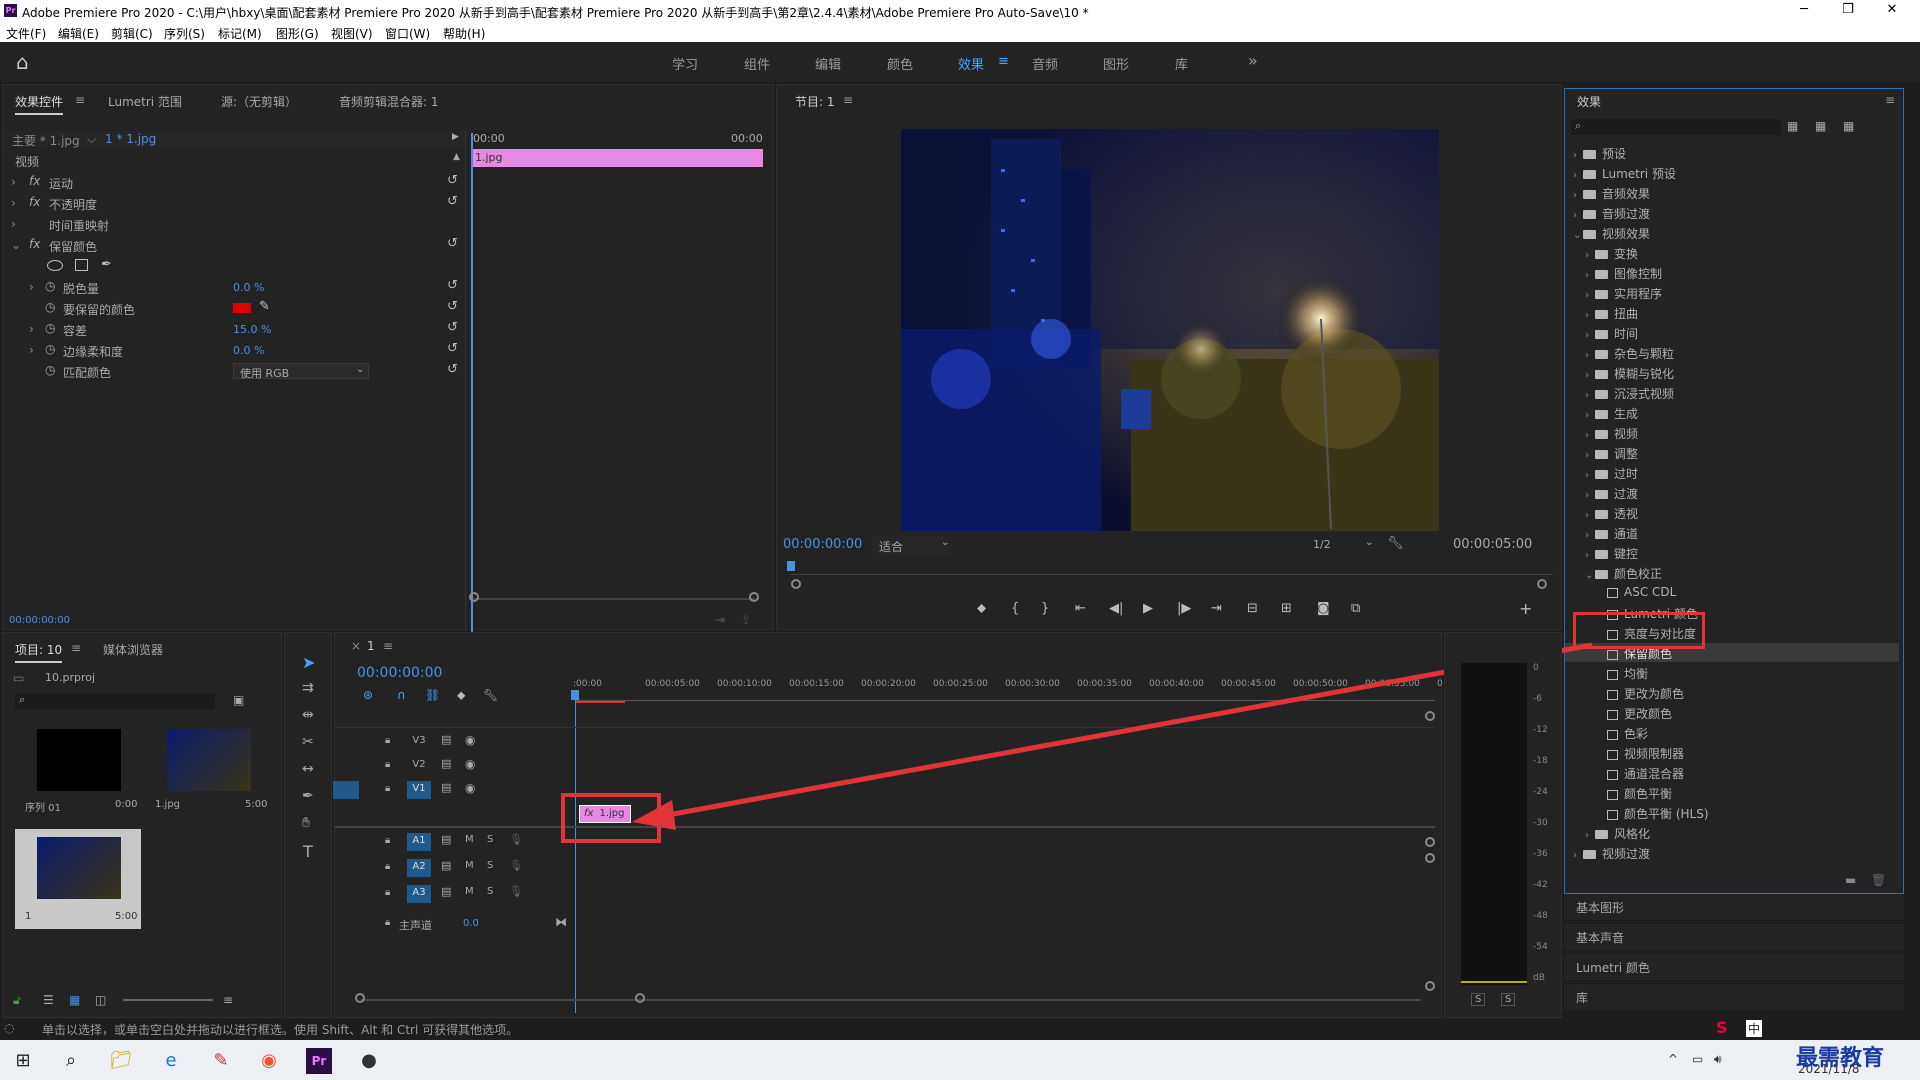  Describe the element at coordinates (1540, 792) in the screenshot. I see `meter-scale-label: -24` at that location.